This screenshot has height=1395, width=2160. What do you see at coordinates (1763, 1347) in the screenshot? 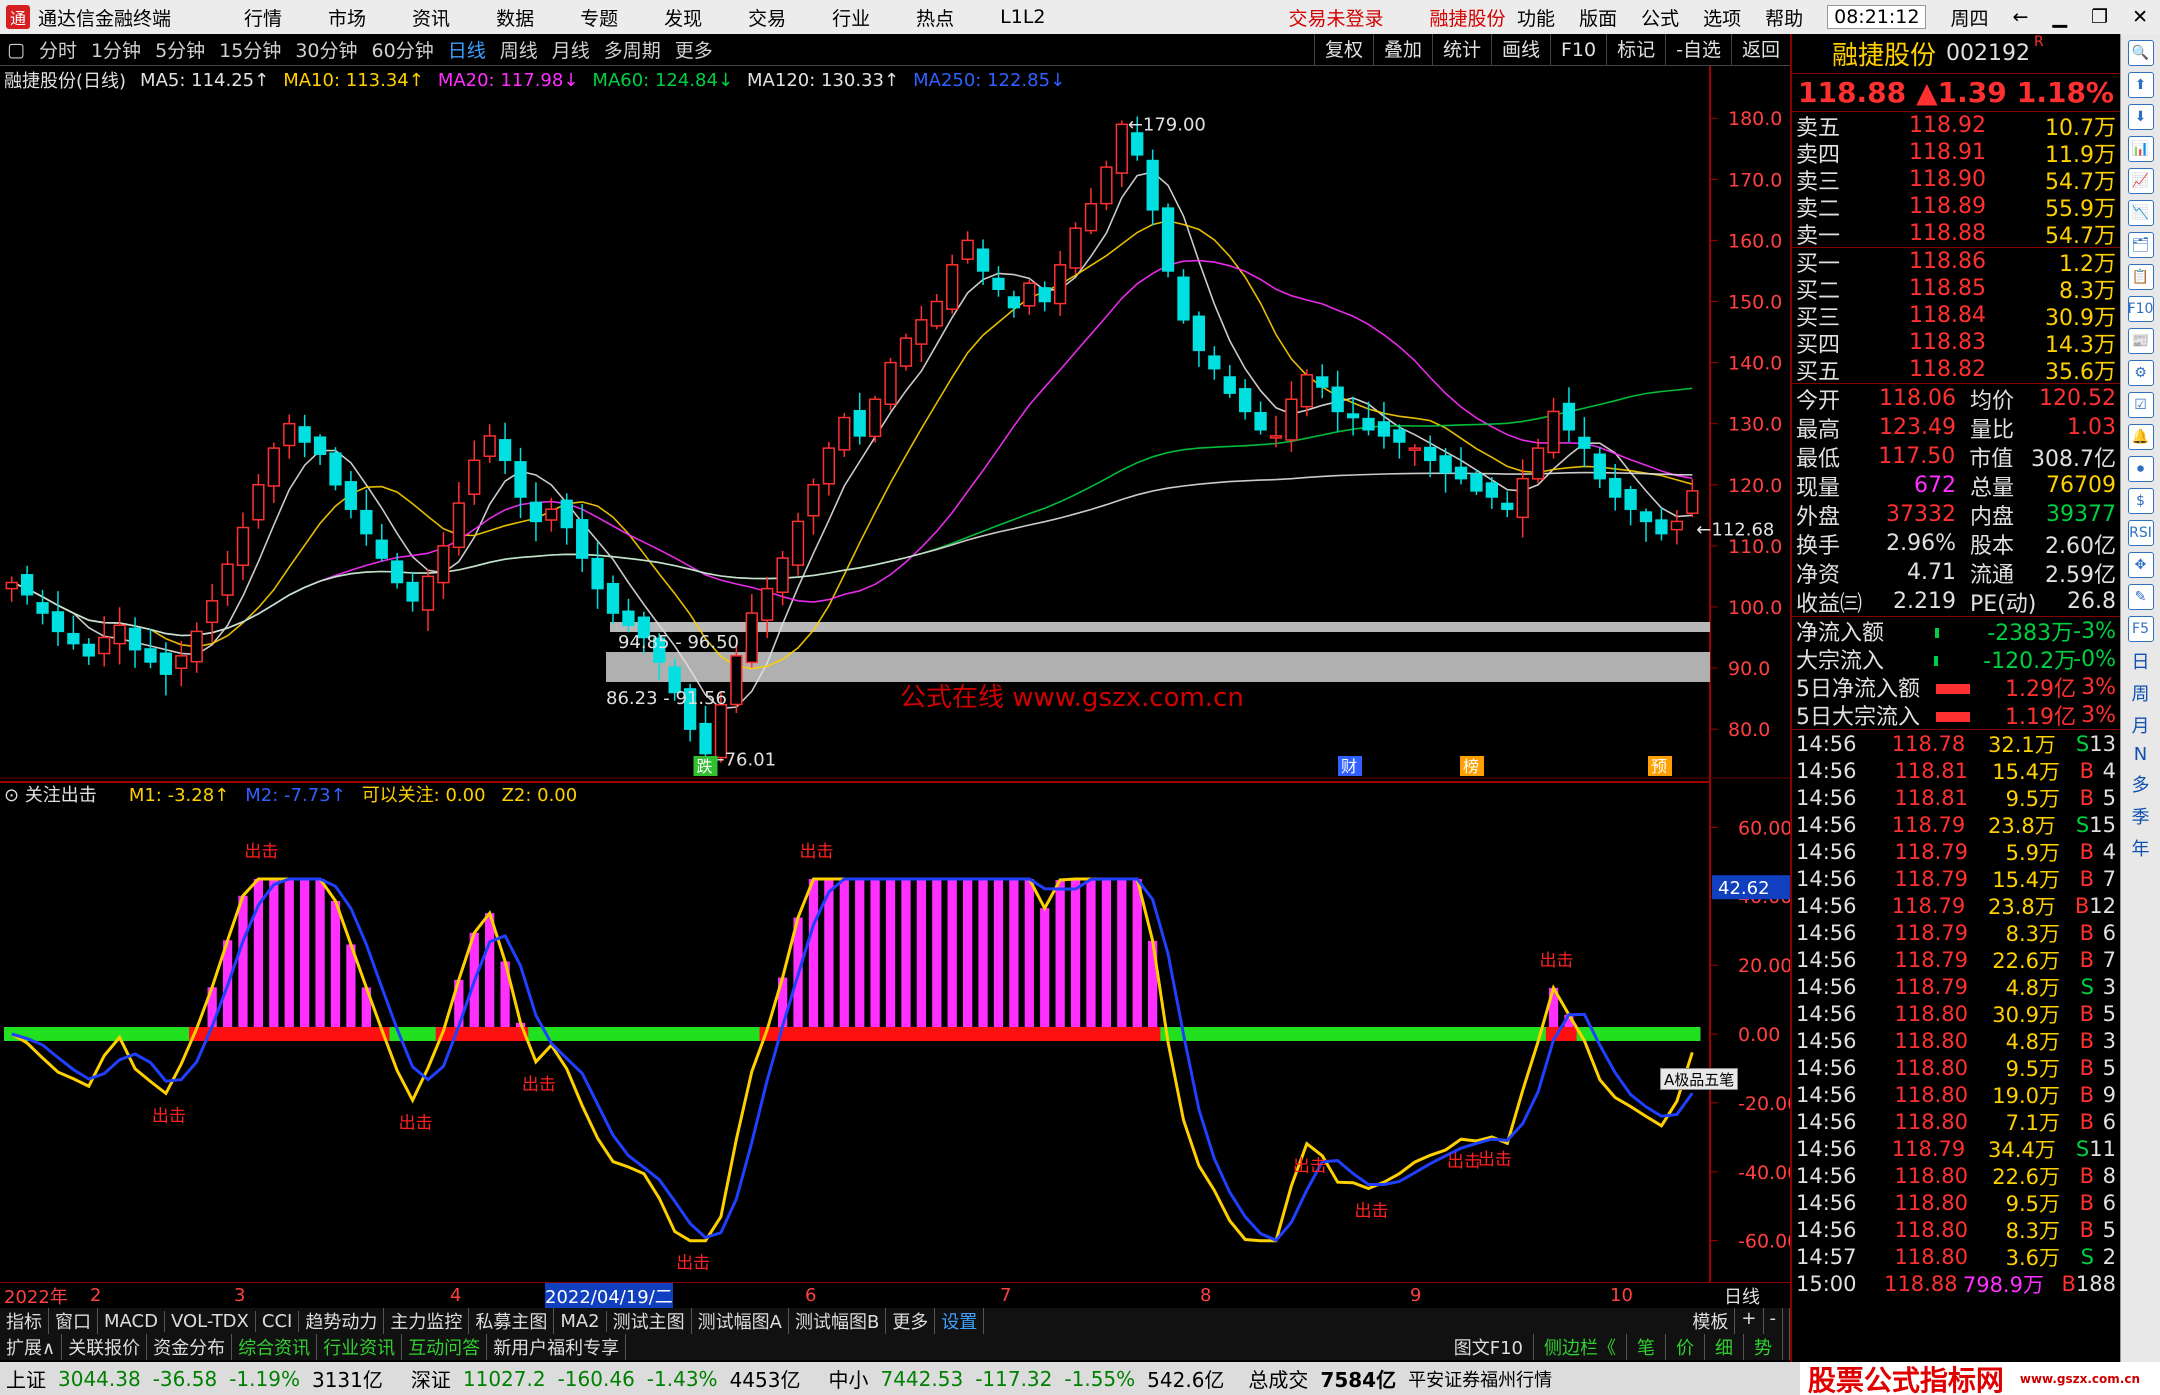
I see `ext-right-5: 势` at bounding box center [1763, 1347].